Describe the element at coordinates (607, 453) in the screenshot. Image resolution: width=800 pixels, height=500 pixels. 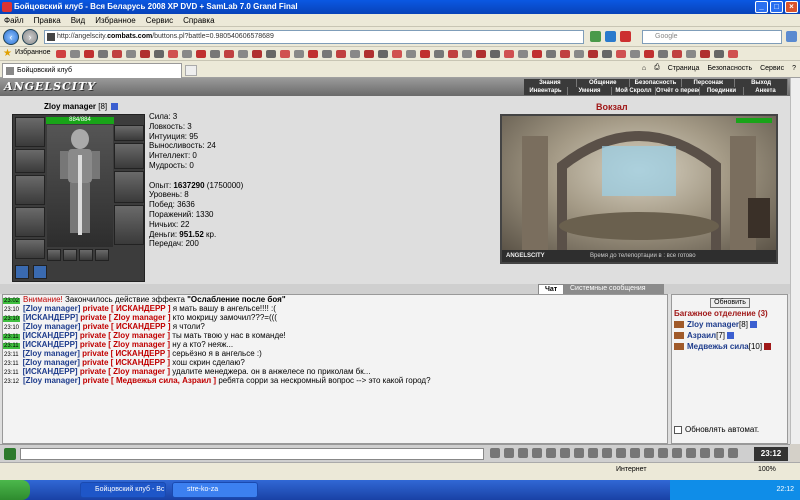
I see `help-icon` at that location.